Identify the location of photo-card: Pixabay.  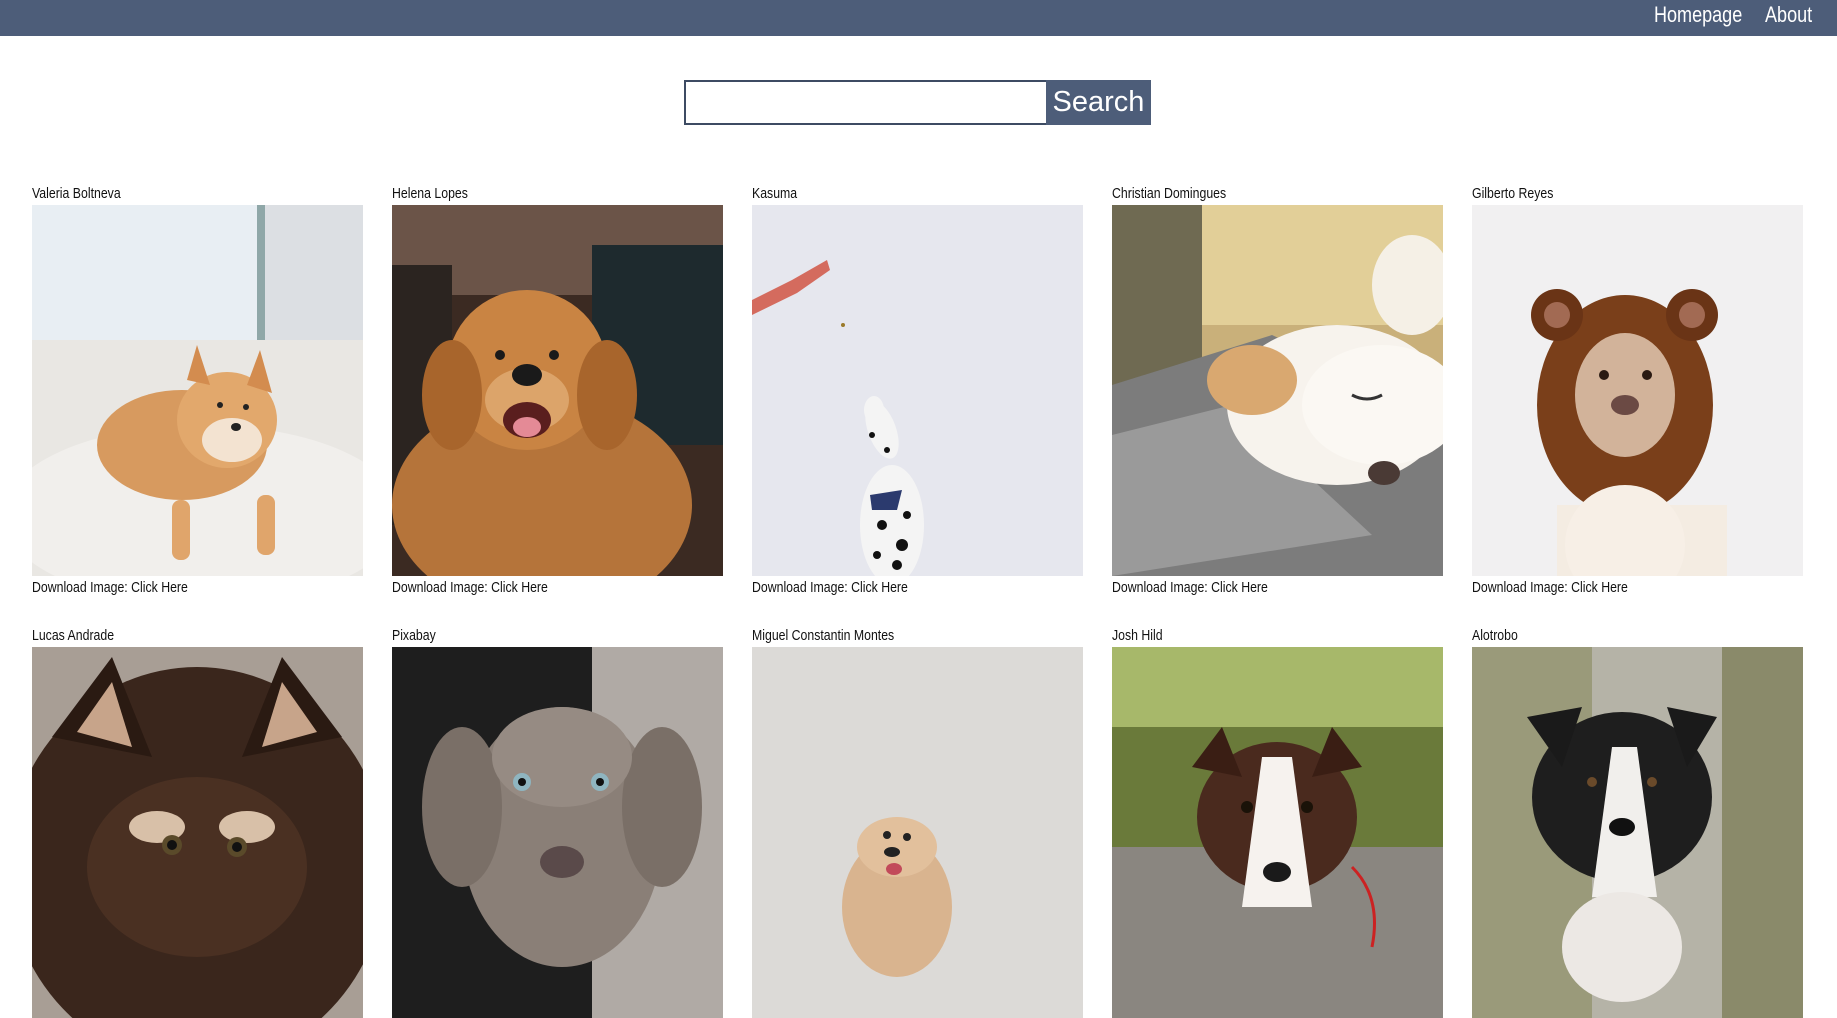
(557, 822).